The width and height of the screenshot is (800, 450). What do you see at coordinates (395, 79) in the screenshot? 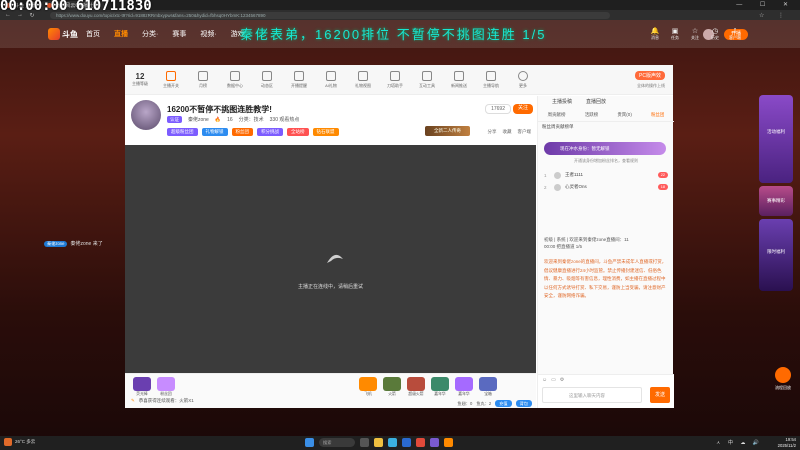
I see `toolbar-item: 刀塔助手` at bounding box center [395, 79].